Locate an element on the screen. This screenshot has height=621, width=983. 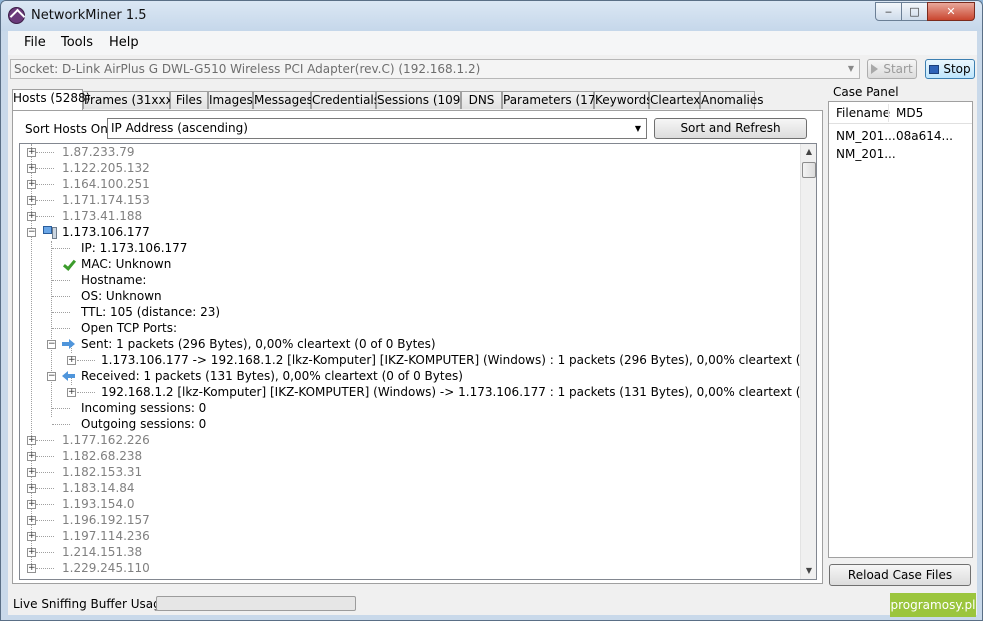
computer-host-icon is located at coordinates (50, 232).